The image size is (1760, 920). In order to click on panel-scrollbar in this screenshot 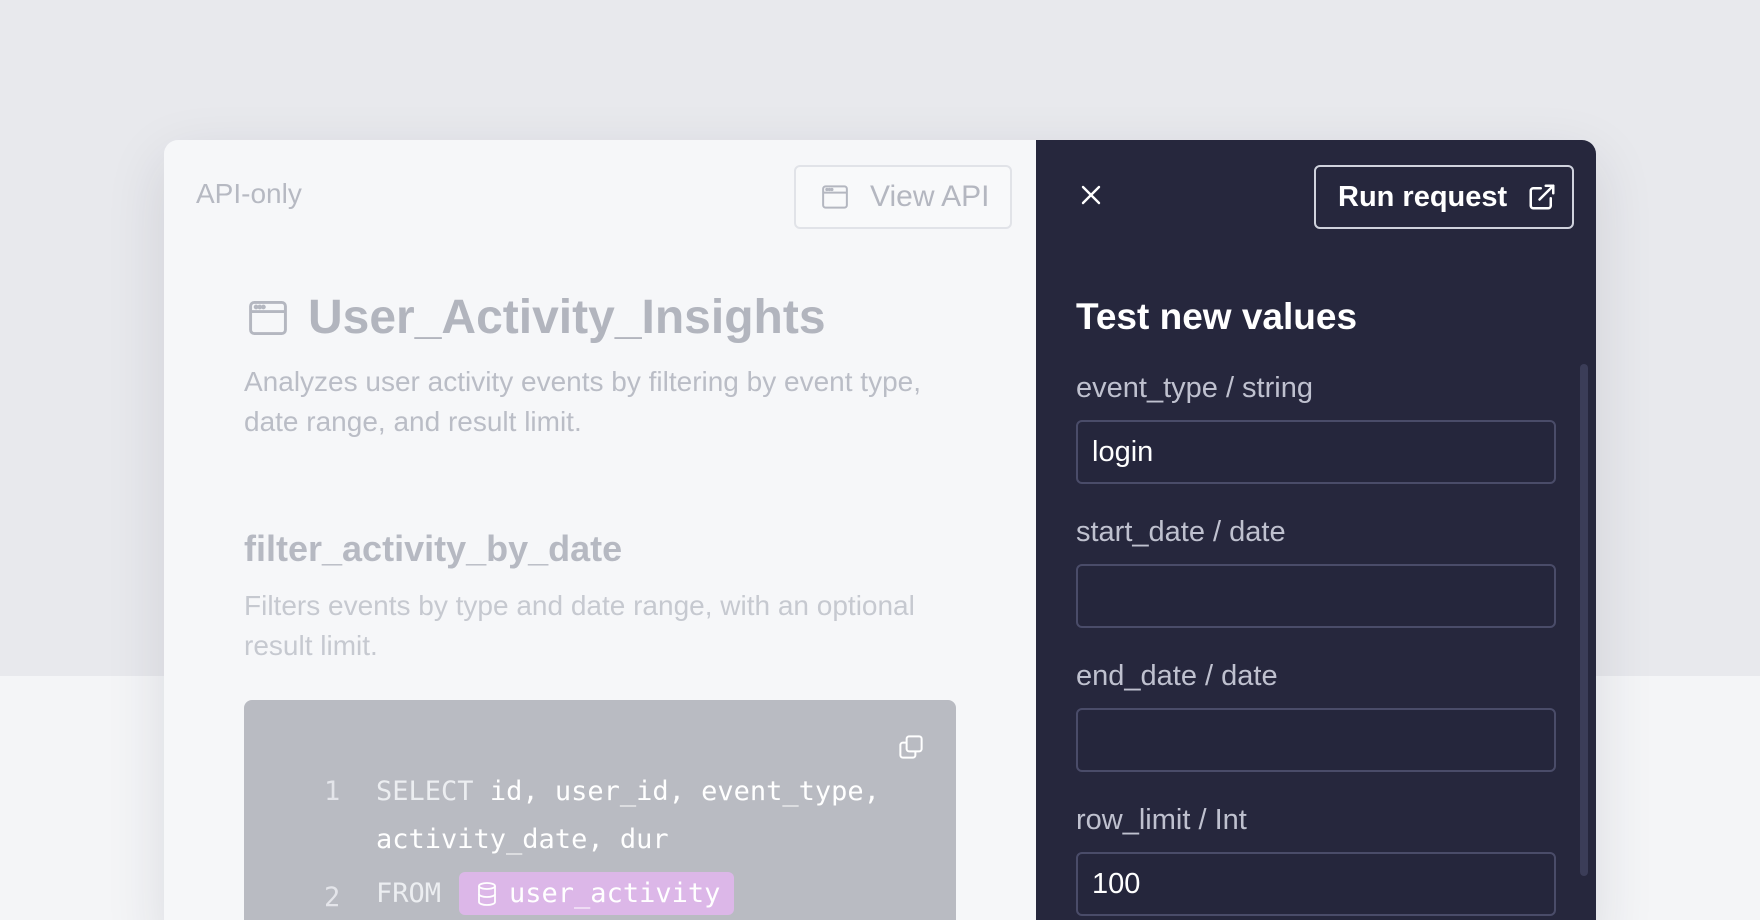, I will do `click(1584, 620)`.